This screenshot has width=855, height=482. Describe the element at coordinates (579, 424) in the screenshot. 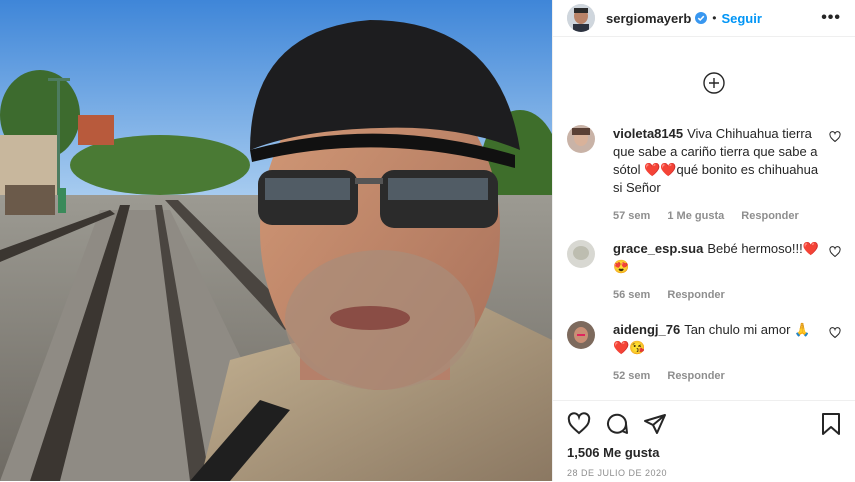

I see `heart-icon` at that location.